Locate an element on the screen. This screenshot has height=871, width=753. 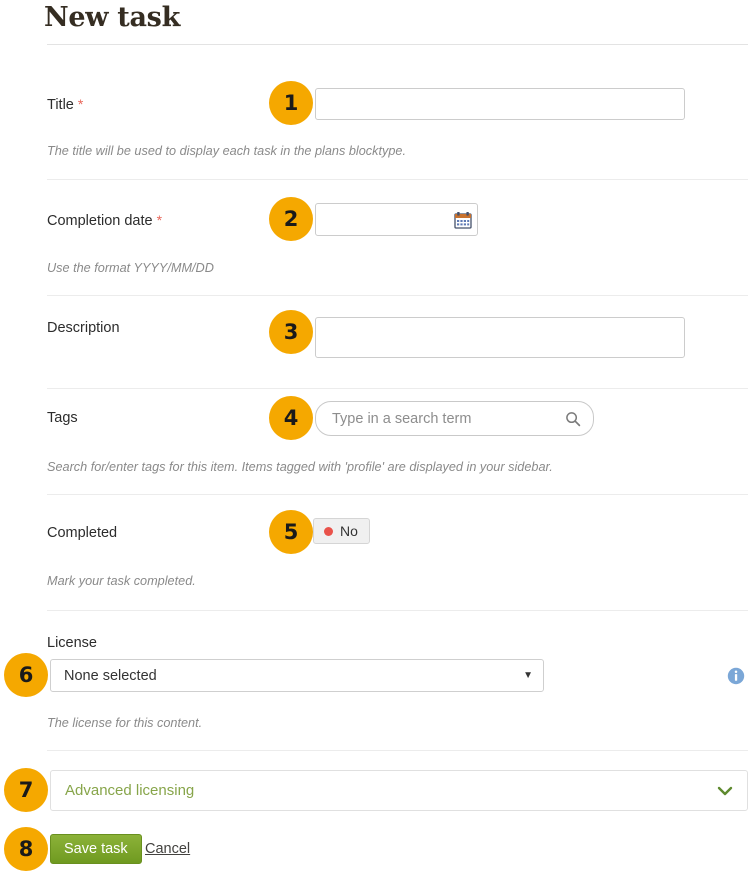
title-input is located at coordinates (500, 104).